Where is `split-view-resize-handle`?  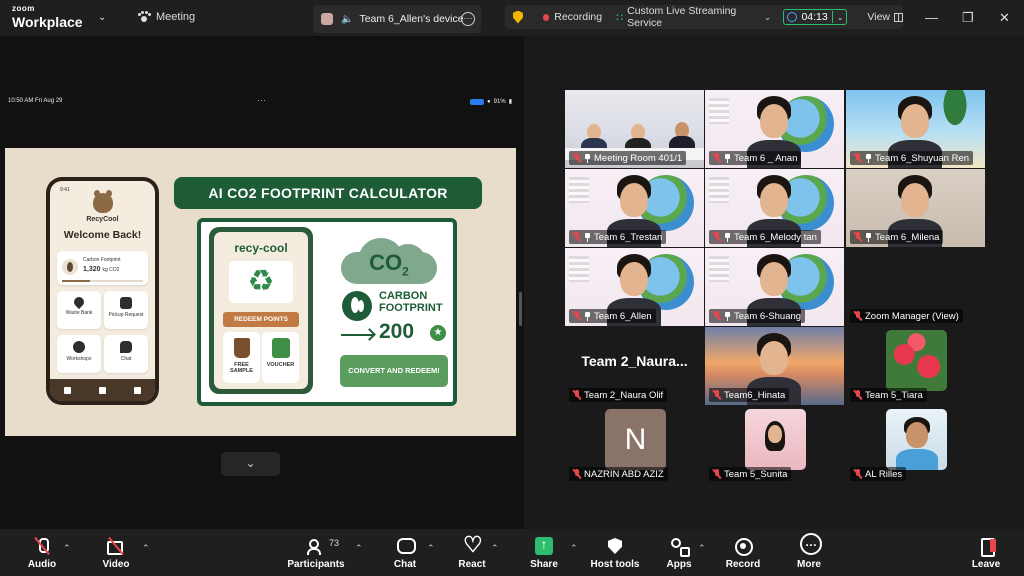
split-view-resize-handle is located at coordinates (520, 309).